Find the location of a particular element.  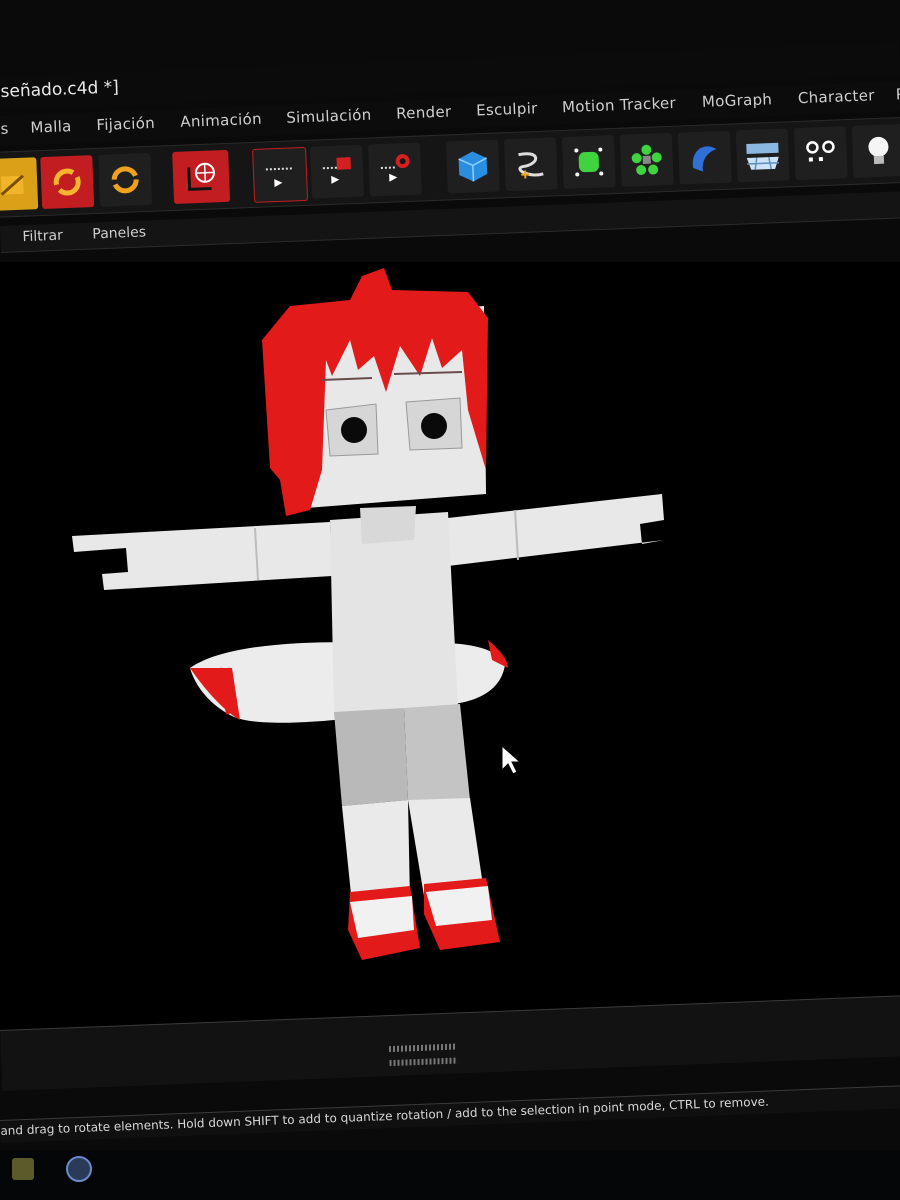

render-view-icon is located at coordinates (279, 177).